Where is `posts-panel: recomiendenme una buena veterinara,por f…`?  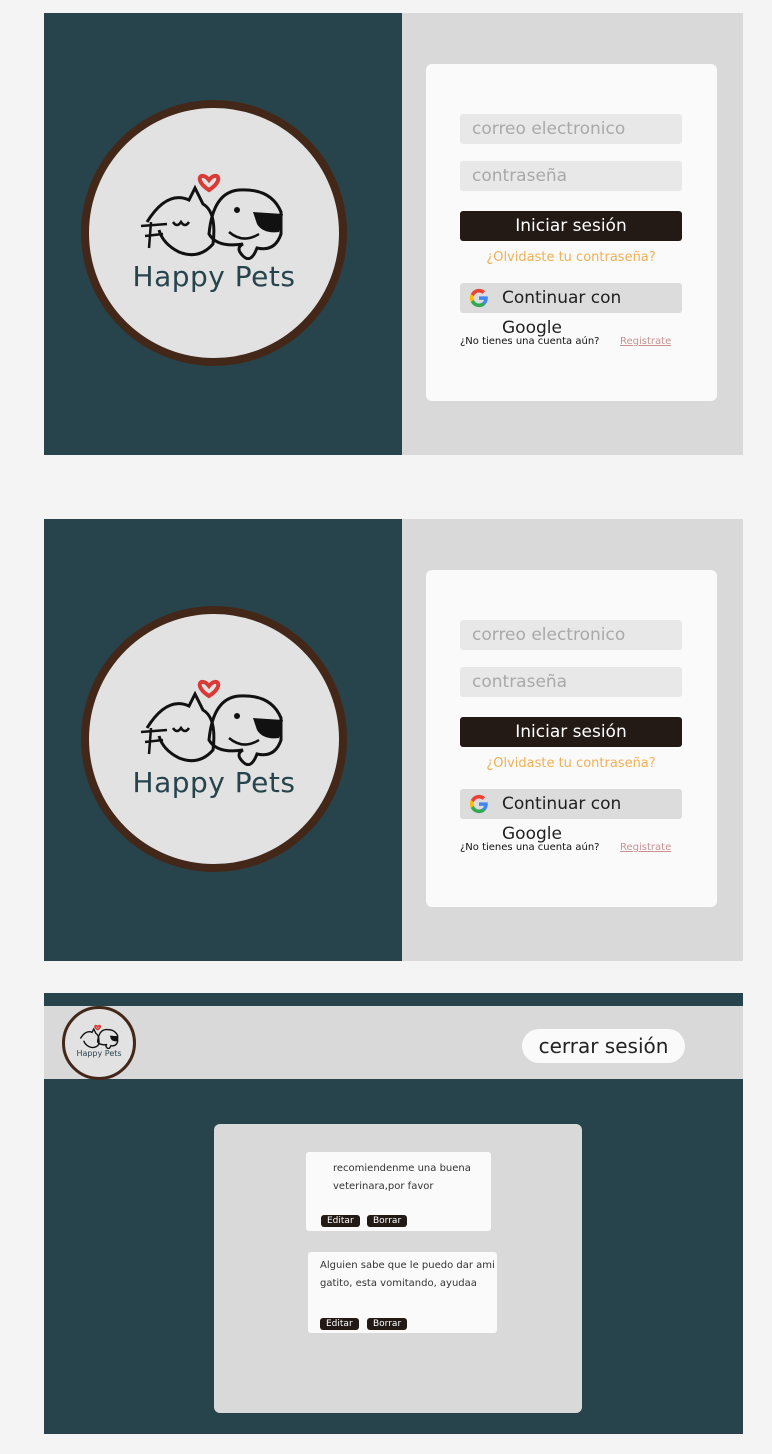
posts-panel: recomiendenme una buena veterinara,por f… is located at coordinates (398, 1268).